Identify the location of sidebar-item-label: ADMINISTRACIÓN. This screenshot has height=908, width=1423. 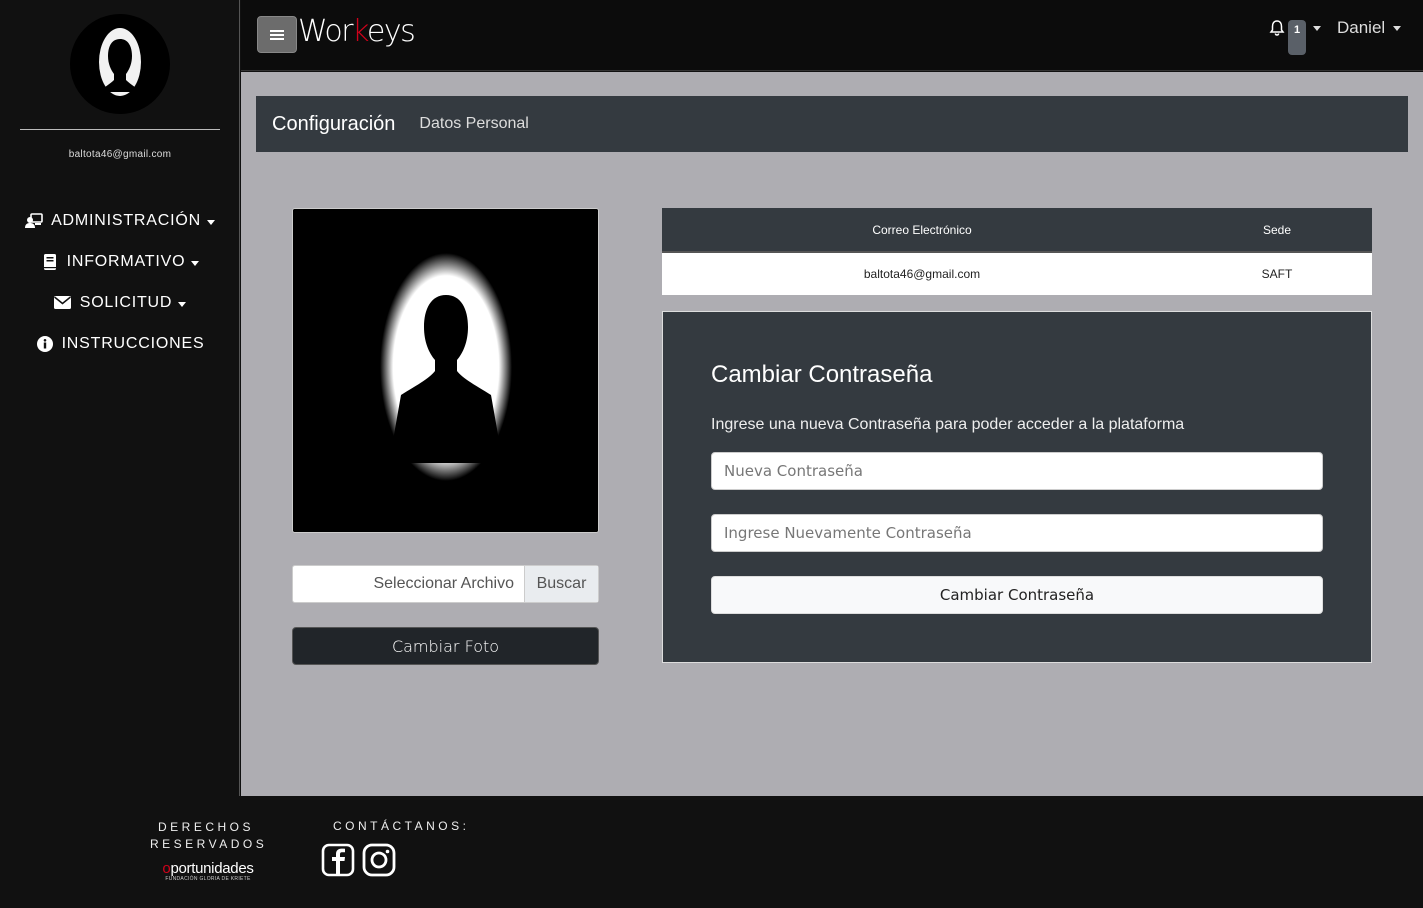
(126, 220).